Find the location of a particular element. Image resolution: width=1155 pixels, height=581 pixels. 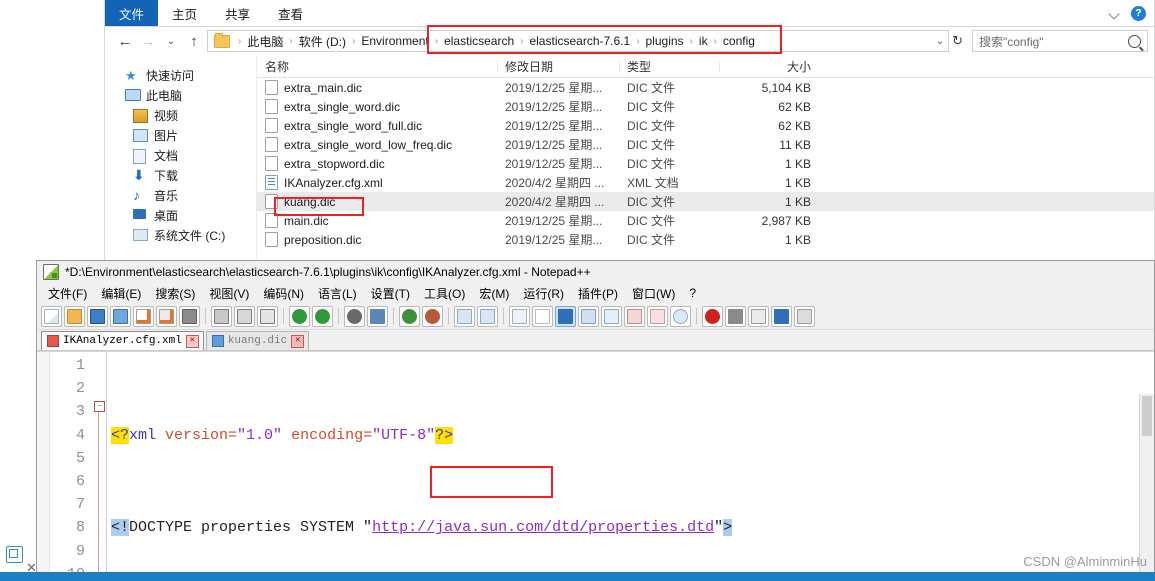

show-all-chars-icon is located at coordinates (542, 316).